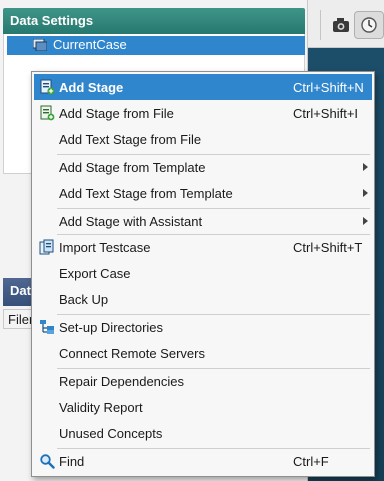 The height and width of the screenshot is (481, 384). I want to click on menu-item-validity-report: Validity Report, so click(203, 407).